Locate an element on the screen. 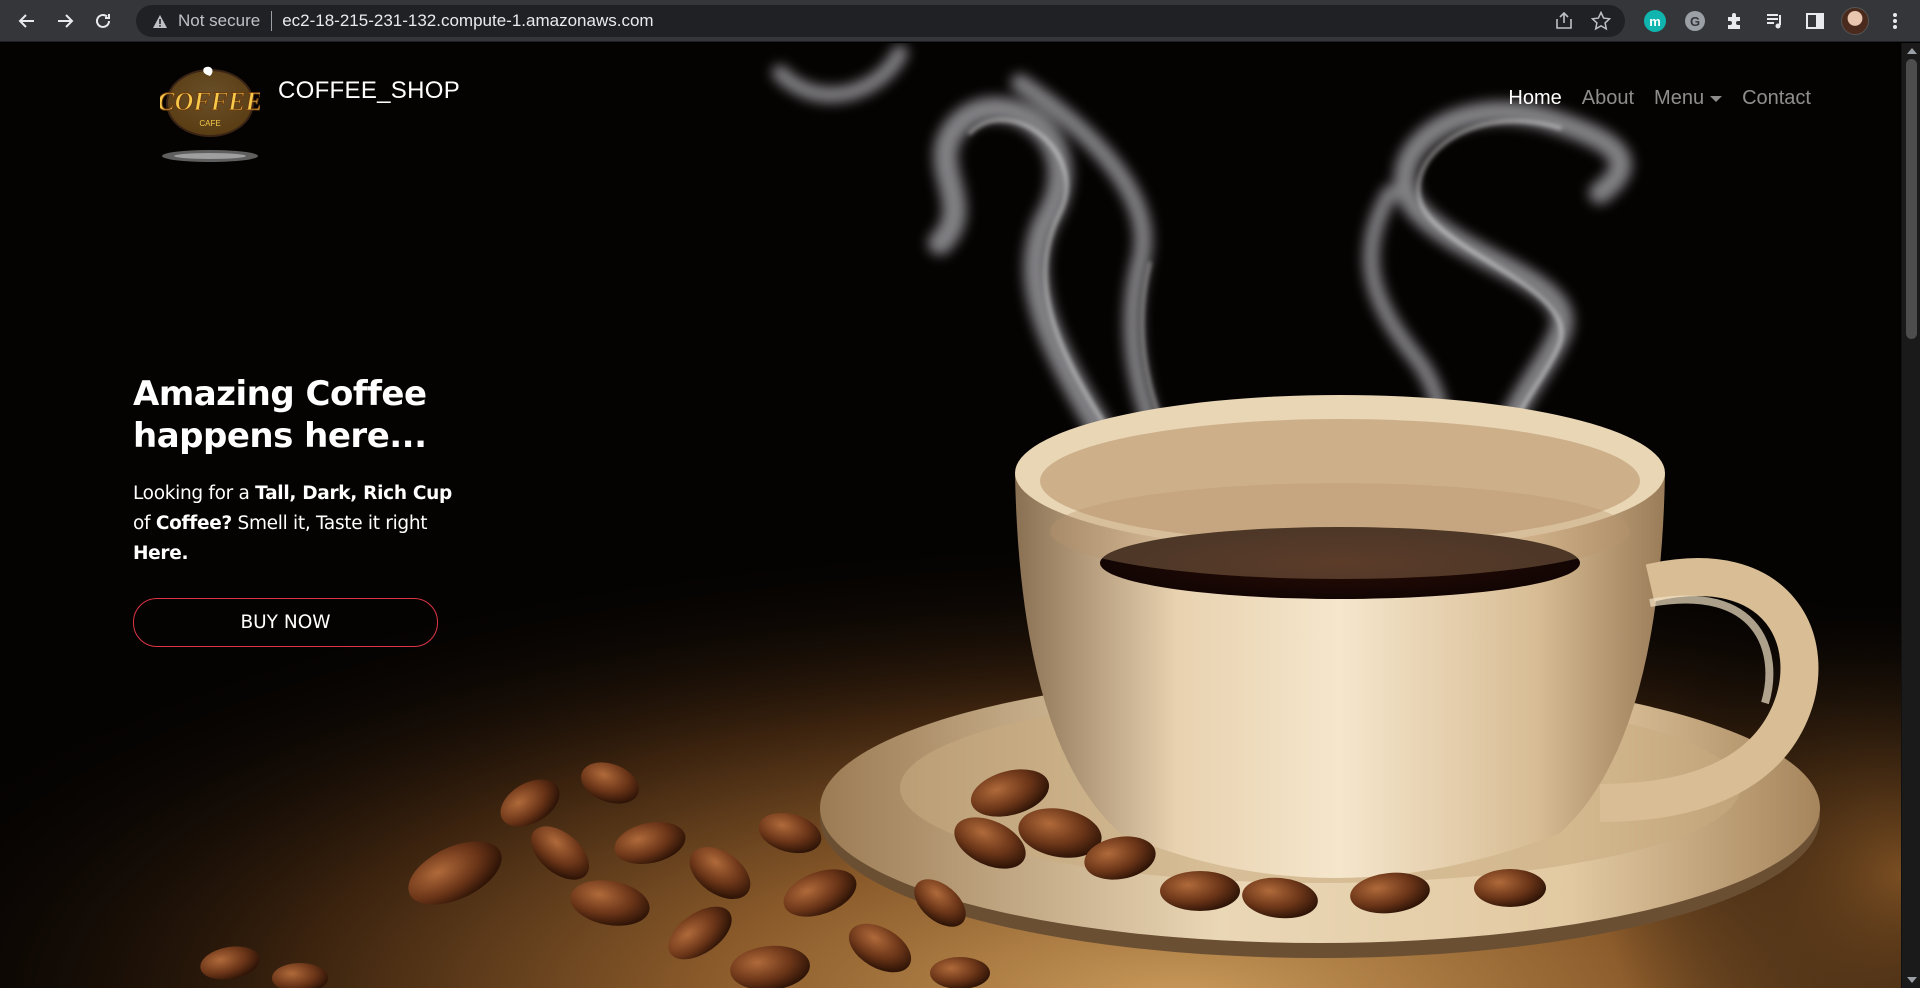  scroll-up-arrow-icon is located at coordinates (1912, 51).